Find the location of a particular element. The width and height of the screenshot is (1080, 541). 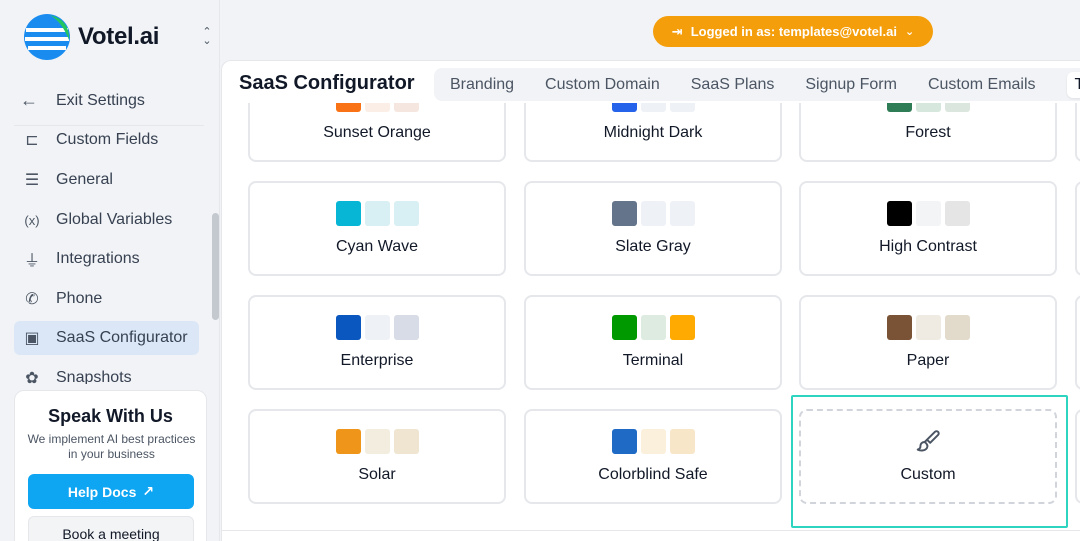

sidebar-item-label: Global Variables is located at coordinates (114, 219).